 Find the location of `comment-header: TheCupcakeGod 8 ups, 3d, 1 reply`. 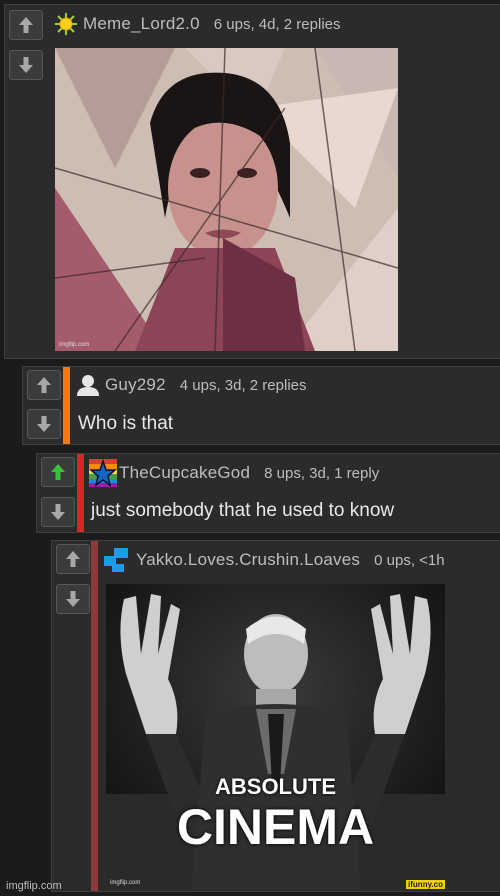

comment-header: TheCupcakeGod 8 ups, 3d, 1 reply is located at coordinates (234, 473).